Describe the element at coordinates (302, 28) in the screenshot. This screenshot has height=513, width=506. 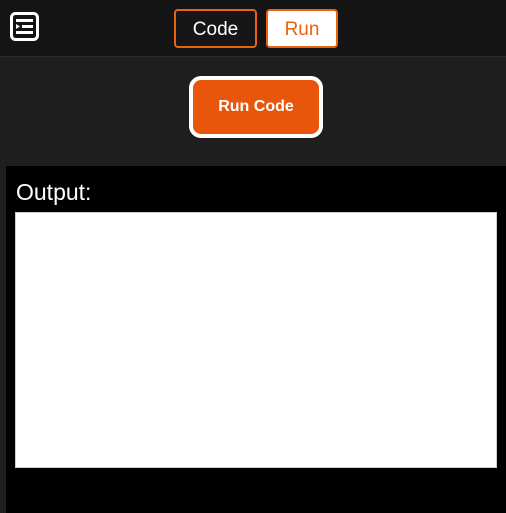
I see `tab-run: Run` at that location.